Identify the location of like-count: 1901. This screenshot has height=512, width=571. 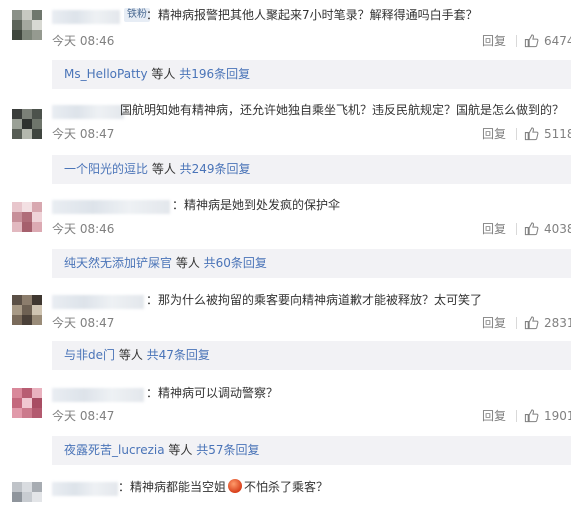
(557, 416).